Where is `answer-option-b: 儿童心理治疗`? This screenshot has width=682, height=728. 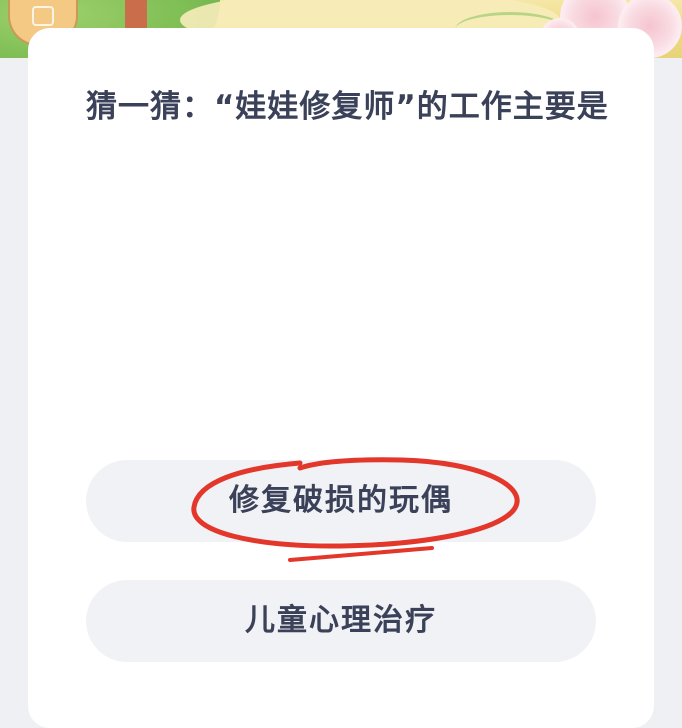 answer-option-b: 儿童心理治疗 is located at coordinates (341, 621).